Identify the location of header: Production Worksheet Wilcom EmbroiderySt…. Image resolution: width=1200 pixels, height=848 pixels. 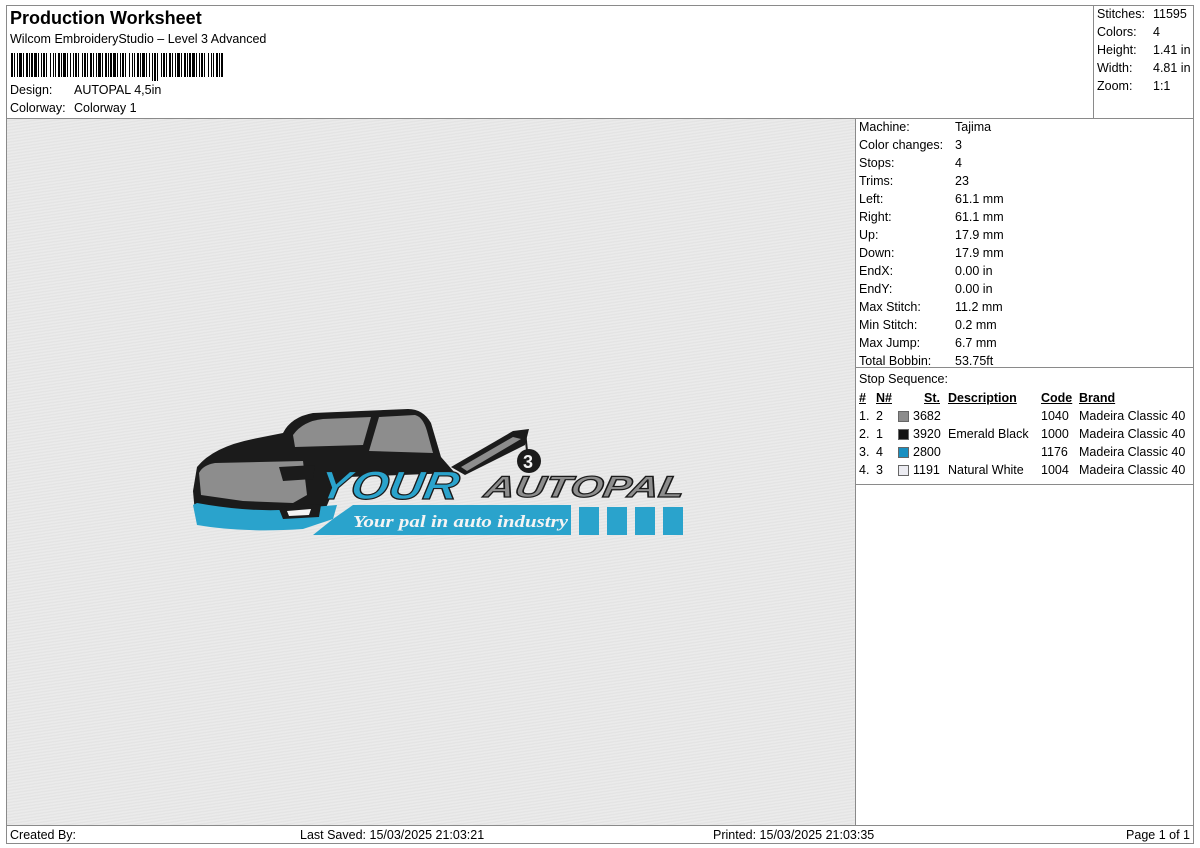
(550, 62).